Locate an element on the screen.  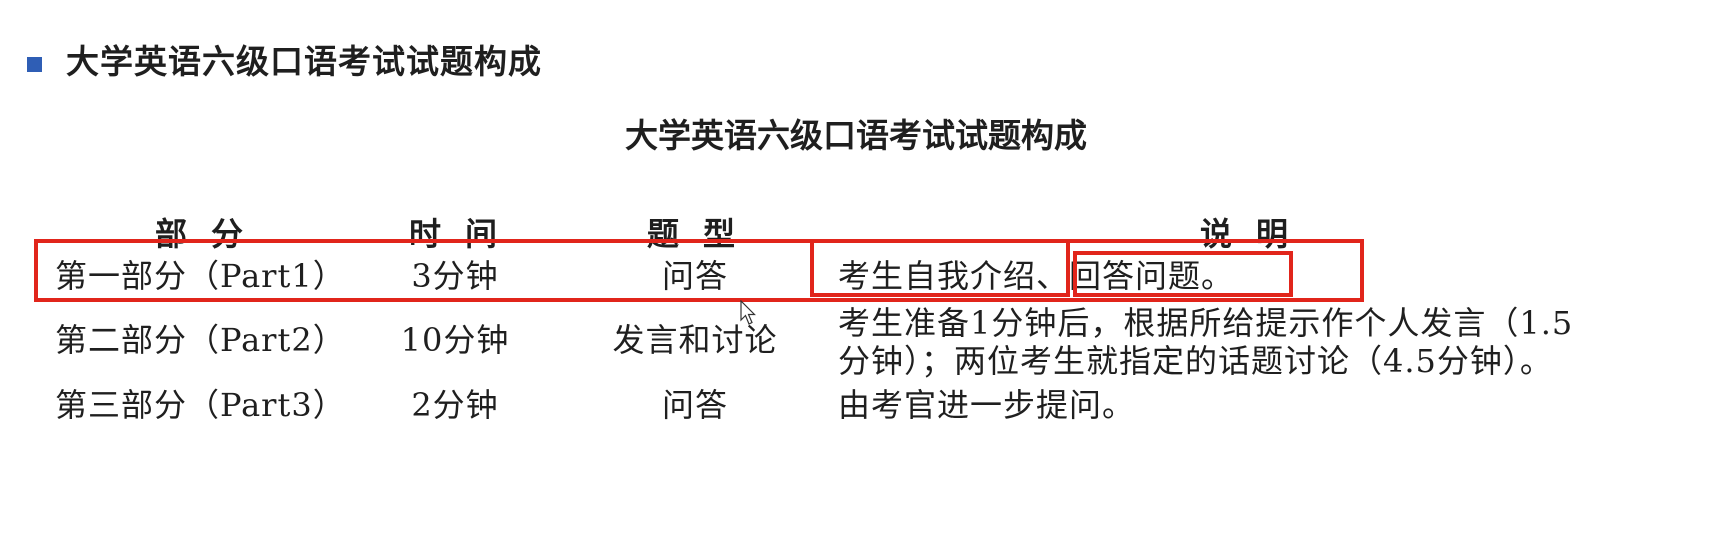
row1-type: 问答 is located at coordinates (694, 276).